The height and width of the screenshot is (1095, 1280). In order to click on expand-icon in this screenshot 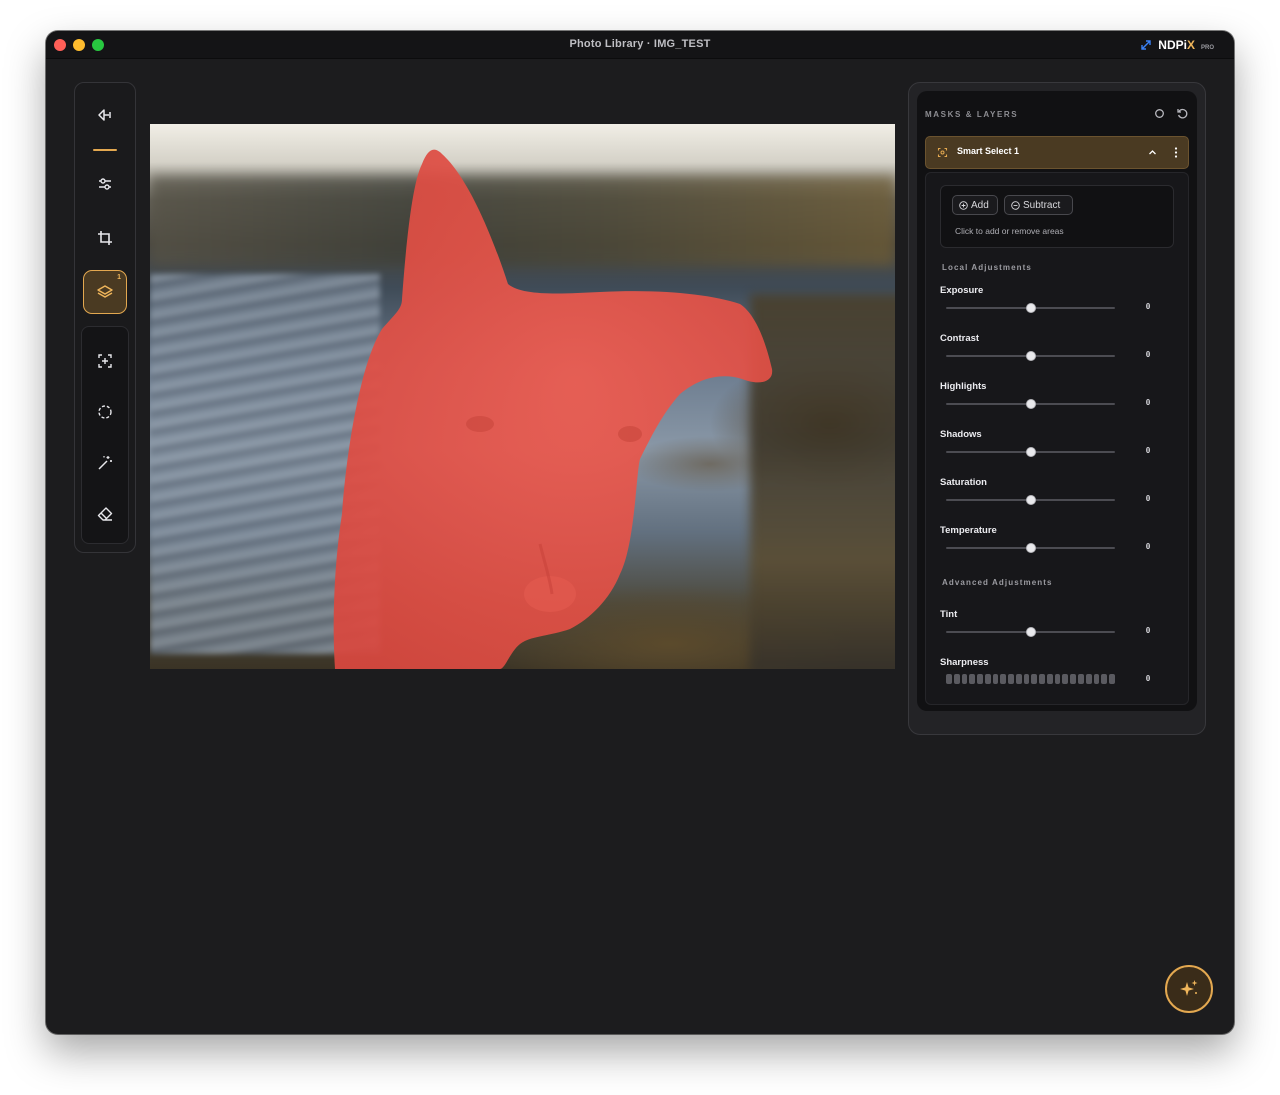, I will do `click(1146, 45)`.